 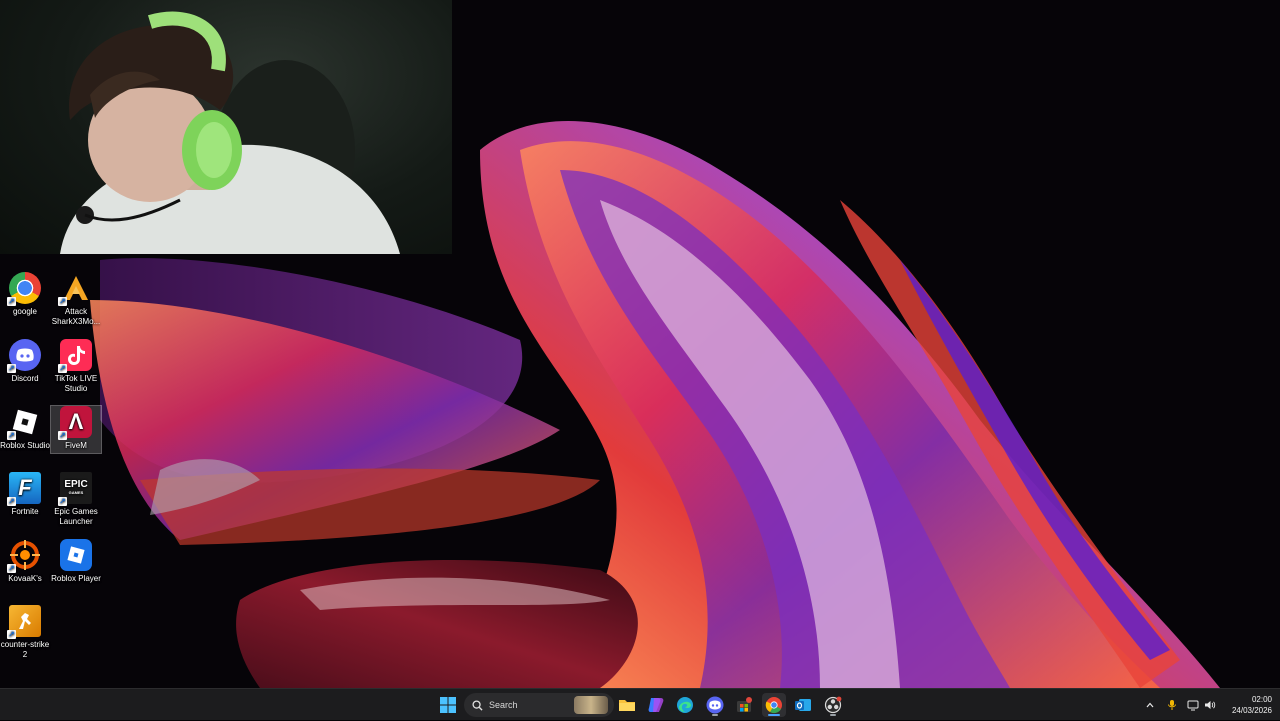 I want to click on fortnite-glyph: F, so click(x=25, y=487).